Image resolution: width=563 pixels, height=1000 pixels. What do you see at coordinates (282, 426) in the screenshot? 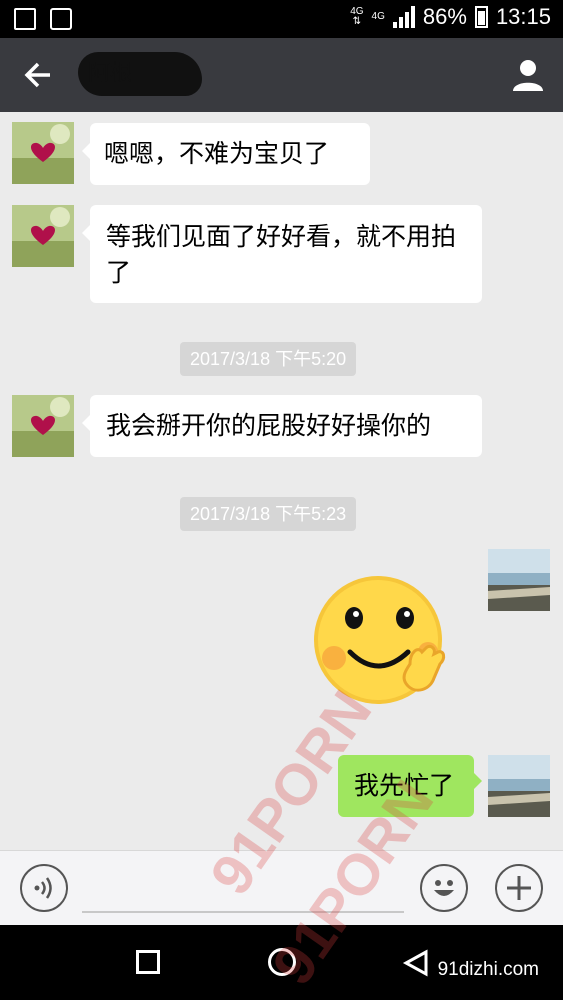
I see `message-received: 我会掰开你的屁股好好操你的` at bounding box center [282, 426].